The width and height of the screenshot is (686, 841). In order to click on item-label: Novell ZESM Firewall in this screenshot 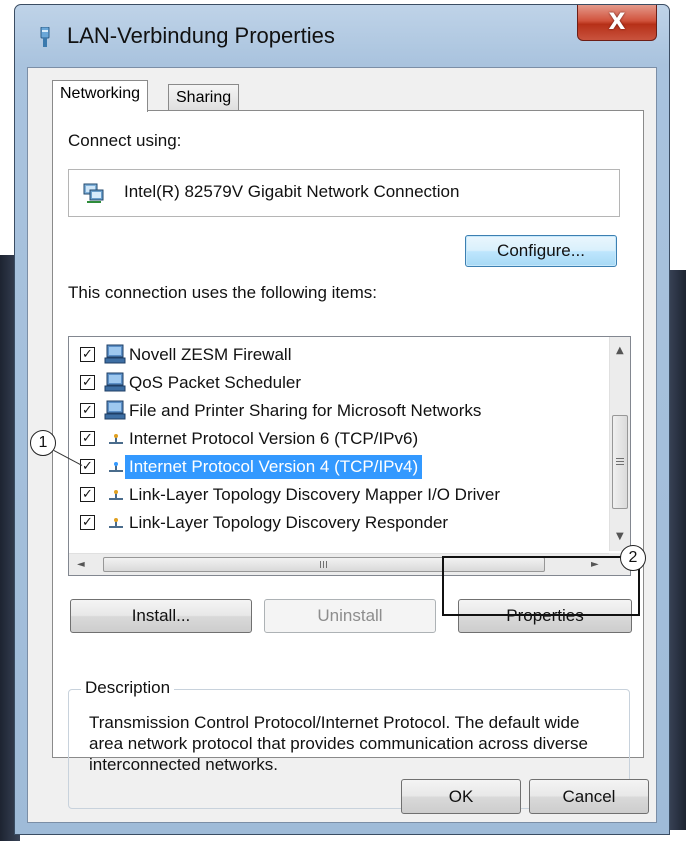, I will do `click(210, 354)`.